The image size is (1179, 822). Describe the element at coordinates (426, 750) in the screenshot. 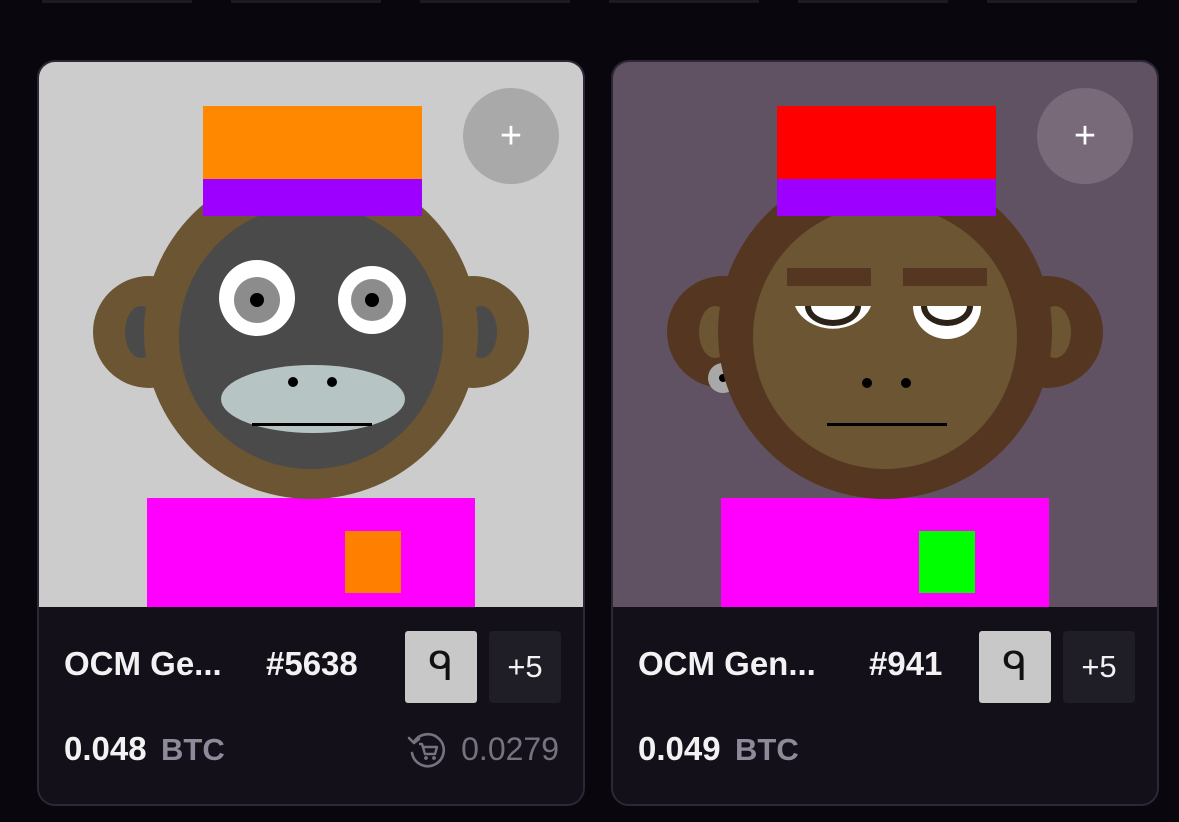

I see `cart-cycle-icon` at that location.